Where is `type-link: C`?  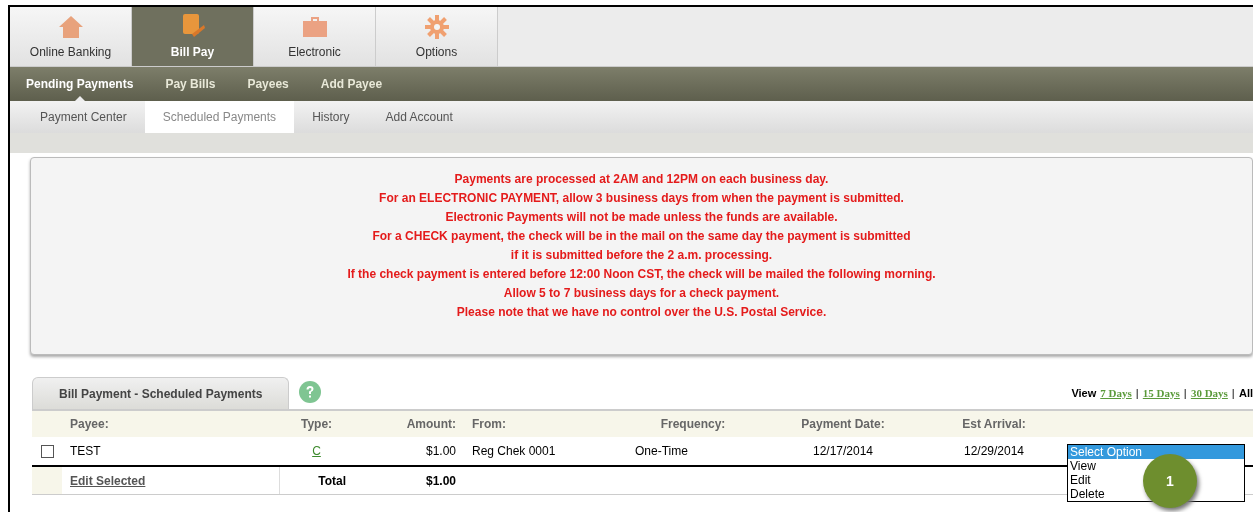 type-link: C is located at coordinates (316, 451).